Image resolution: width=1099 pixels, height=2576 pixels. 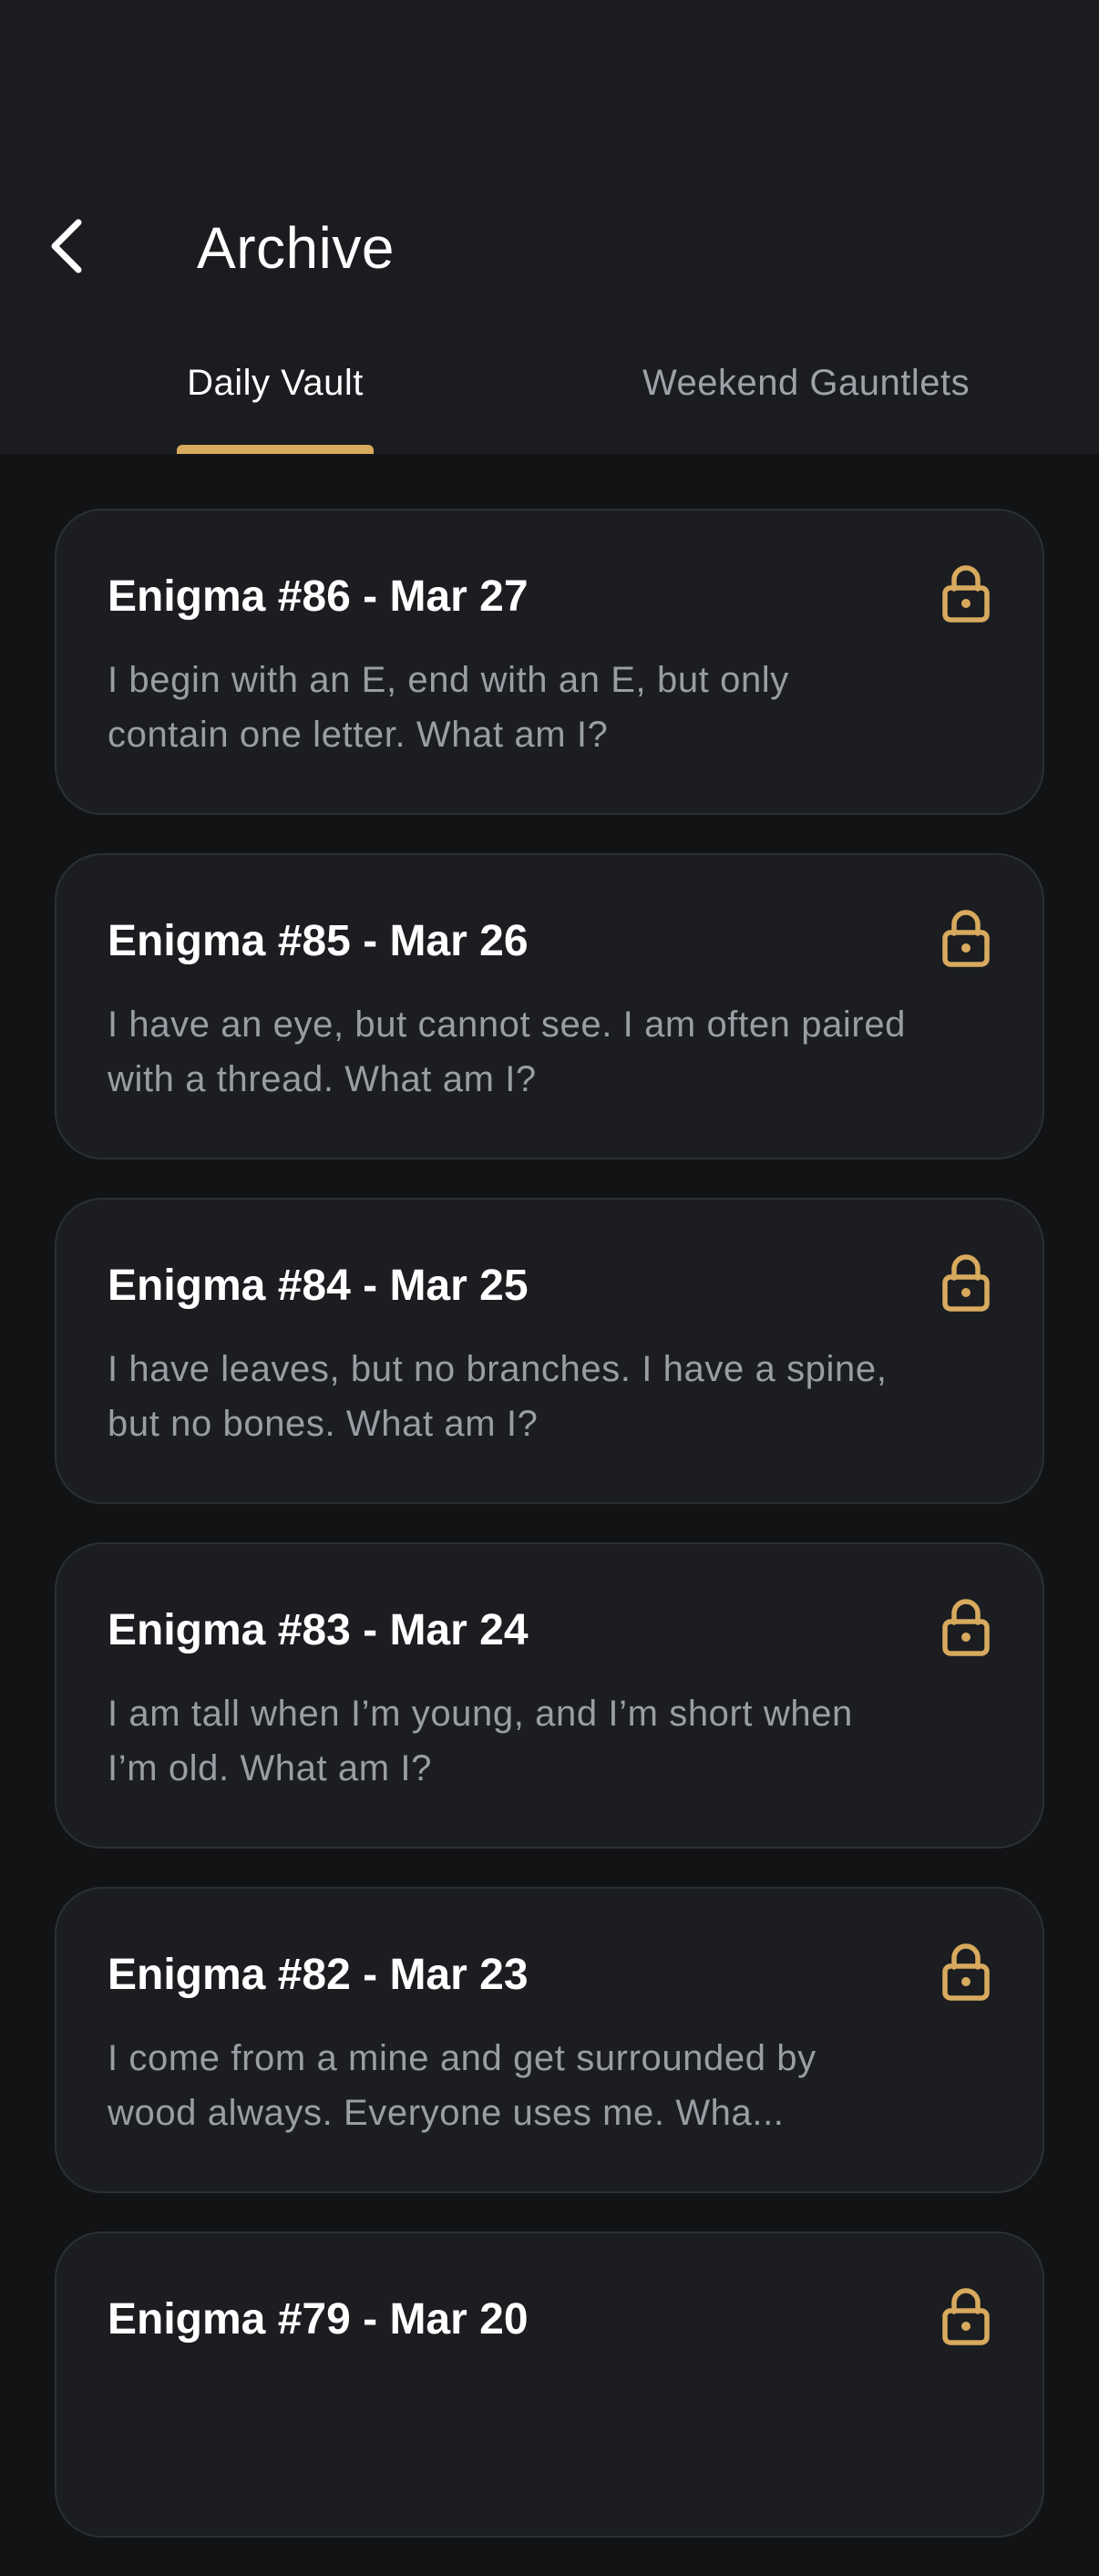 I want to click on tab-weekend-gauntlets: Weekend Gauntlets, so click(x=825, y=404).